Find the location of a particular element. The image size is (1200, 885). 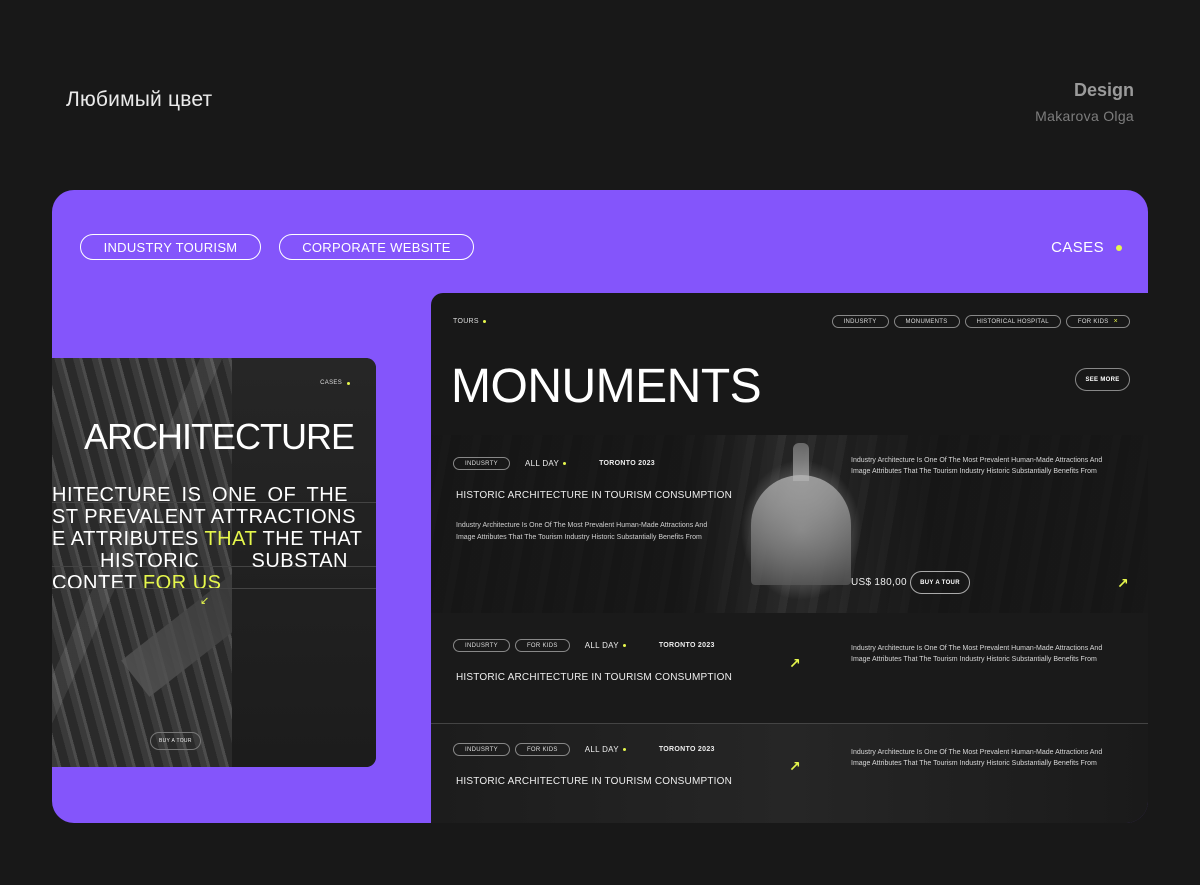

credit-author: Makarova Olga is located at coordinates (1084, 116).